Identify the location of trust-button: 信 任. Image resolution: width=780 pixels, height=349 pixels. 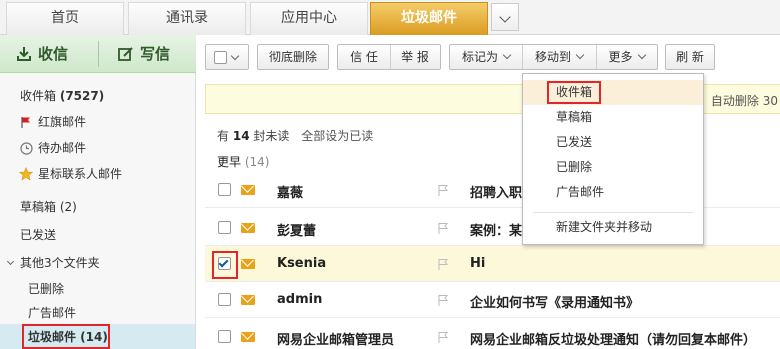
(364, 57).